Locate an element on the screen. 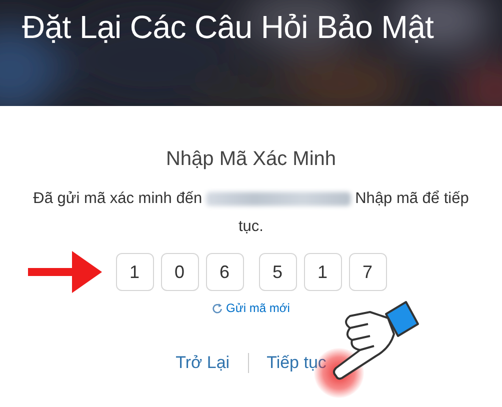 The width and height of the screenshot is (502, 407). footer-link: Trở Lại is located at coordinates (203, 363).